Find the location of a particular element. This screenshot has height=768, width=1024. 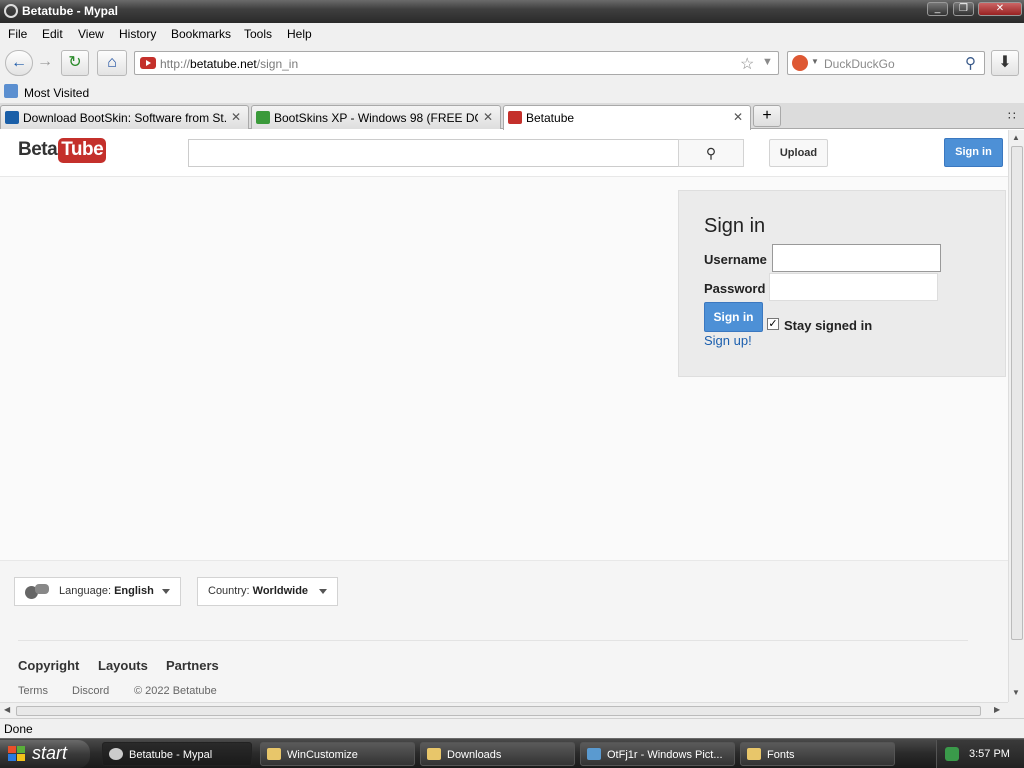

clock: 3:57 PM is located at coordinates (989, 754).